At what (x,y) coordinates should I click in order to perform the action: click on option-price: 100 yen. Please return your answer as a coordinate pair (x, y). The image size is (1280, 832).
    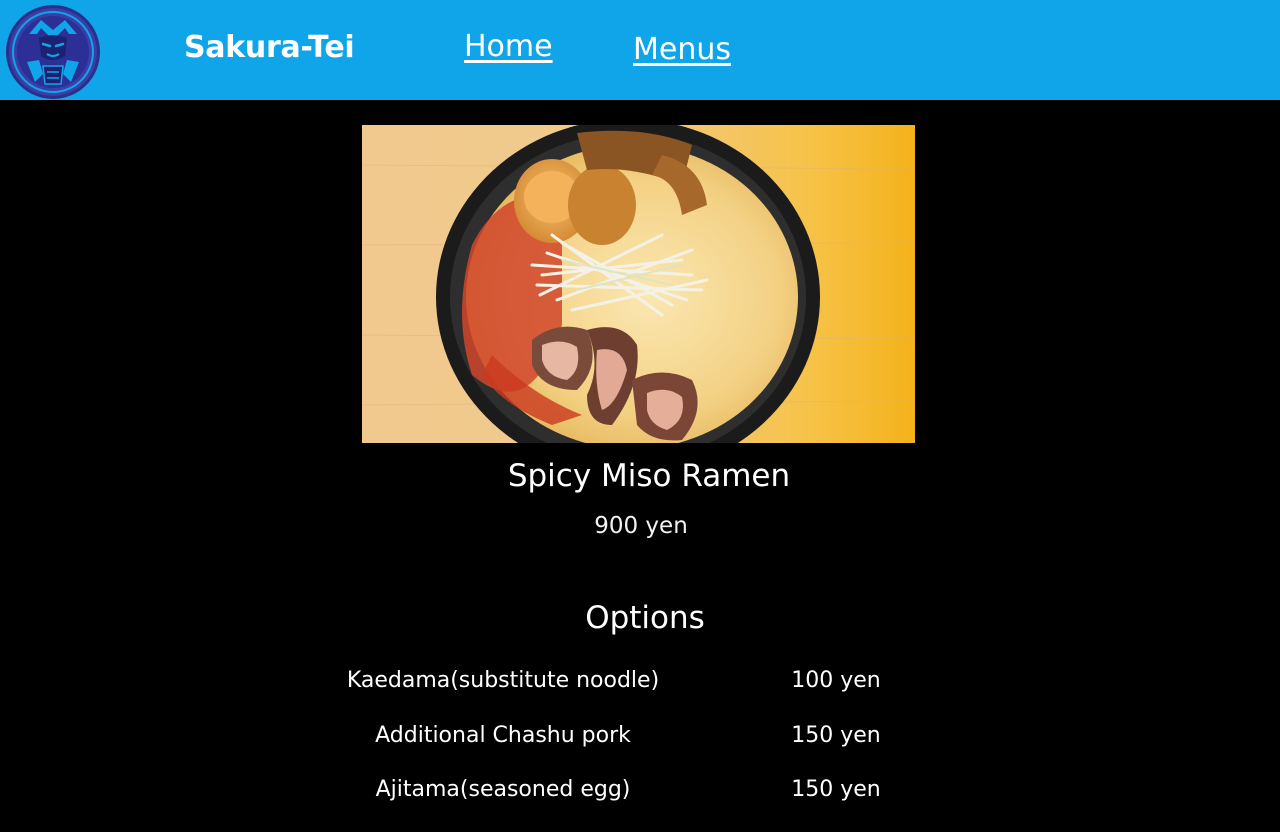
    Looking at the image, I should click on (836, 680).